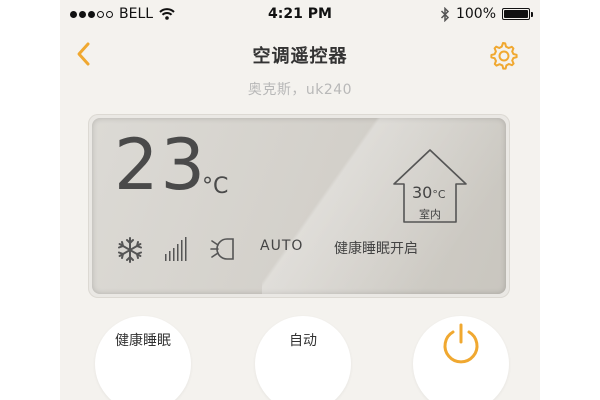 Image resolution: width=600 pixels, height=400 pixels. Describe the element at coordinates (300, 90) in the screenshot. I see `device-subtitle: 奥克斯，uk240` at that location.